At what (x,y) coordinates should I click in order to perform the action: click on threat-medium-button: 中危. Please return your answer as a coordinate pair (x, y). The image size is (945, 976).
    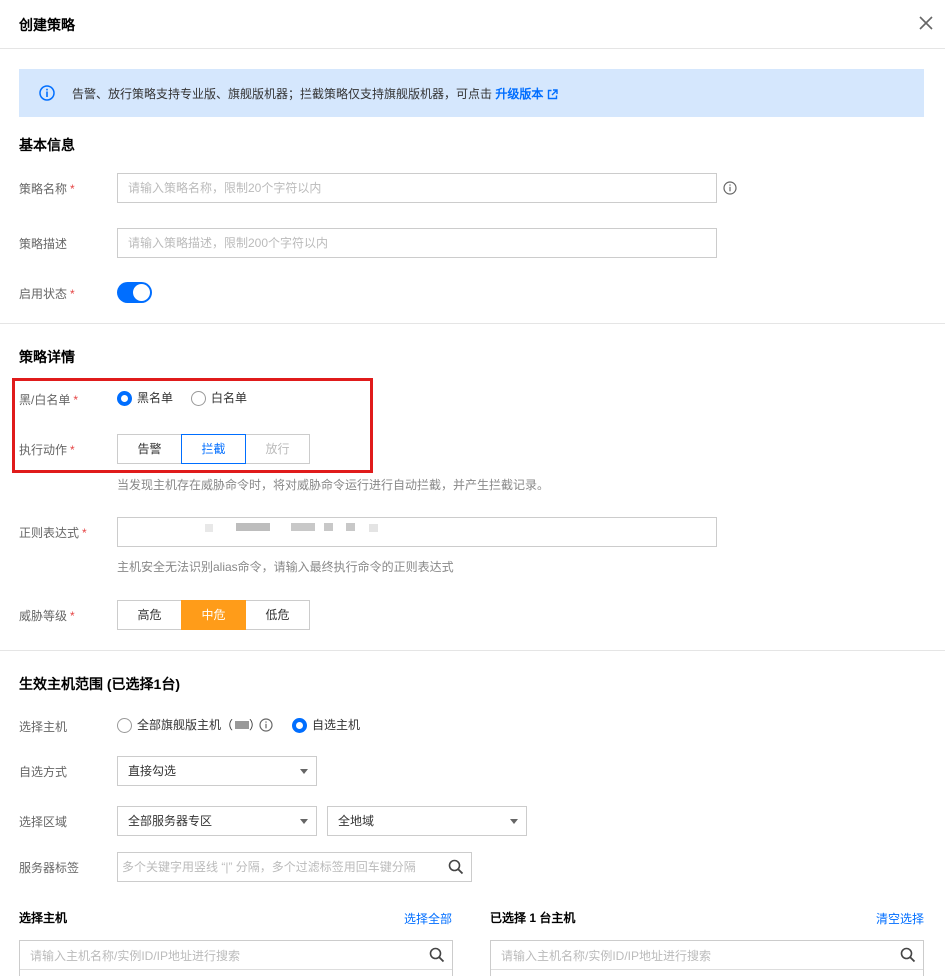
    Looking at the image, I should click on (213, 615).